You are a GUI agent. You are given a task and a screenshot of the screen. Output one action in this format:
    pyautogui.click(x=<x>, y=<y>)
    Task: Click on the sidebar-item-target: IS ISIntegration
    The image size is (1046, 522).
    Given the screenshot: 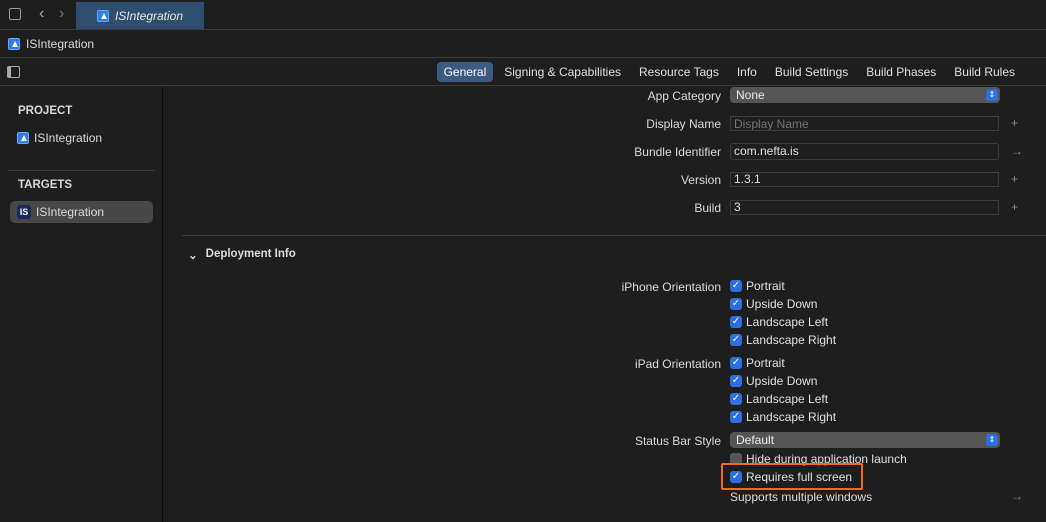 What is the action you would take?
    pyautogui.click(x=81, y=212)
    